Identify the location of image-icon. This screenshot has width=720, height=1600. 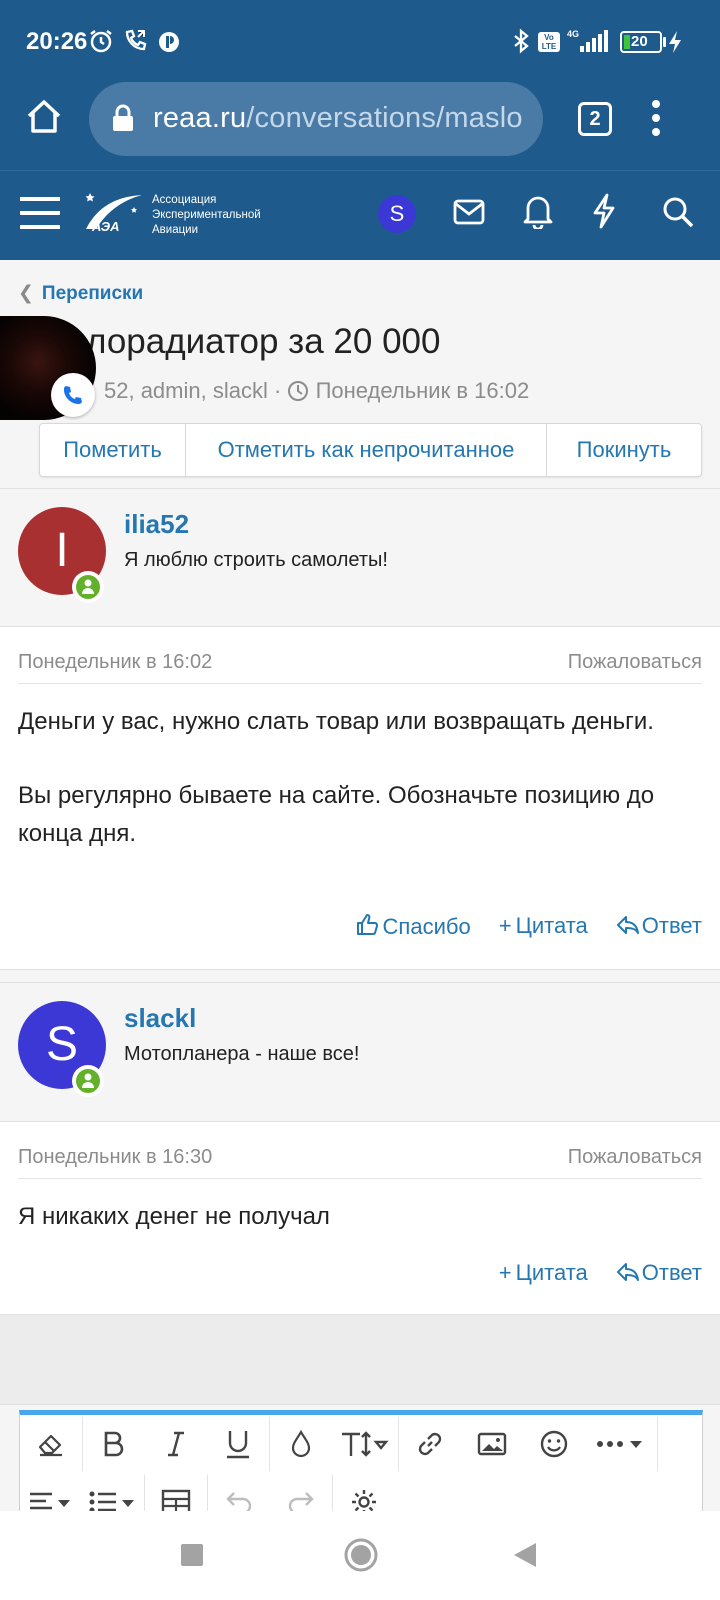
(492, 1444).